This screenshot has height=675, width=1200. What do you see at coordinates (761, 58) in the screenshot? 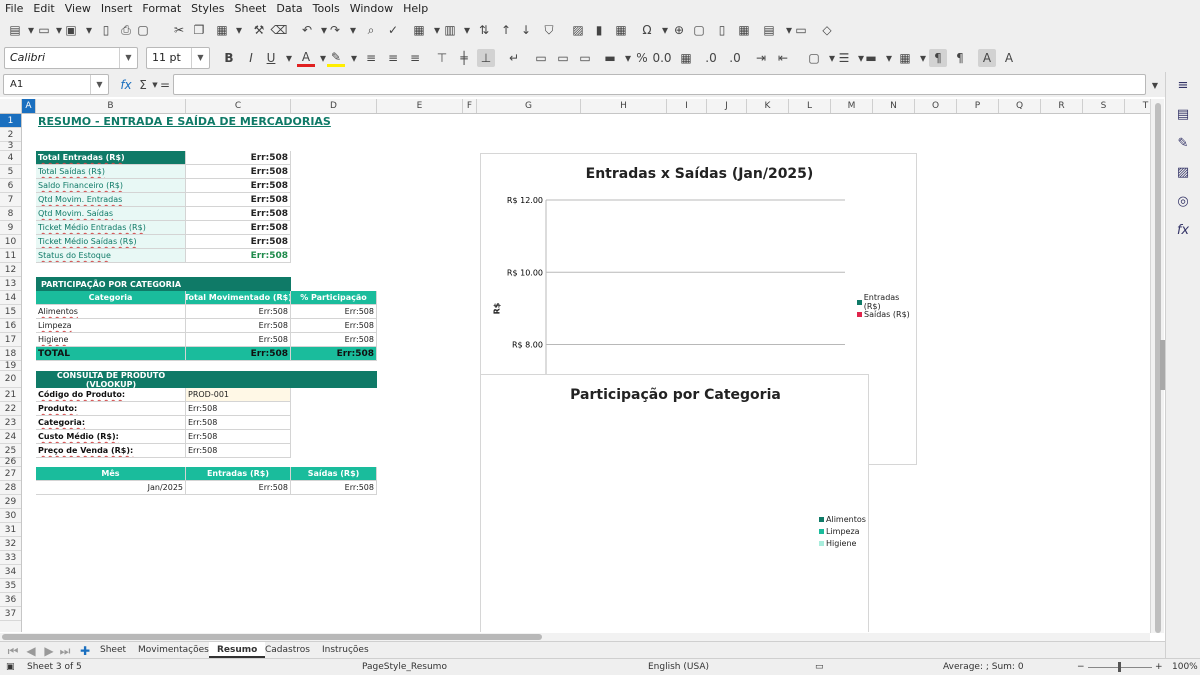
I see `increase-indent-icon: ⇥` at bounding box center [761, 58].